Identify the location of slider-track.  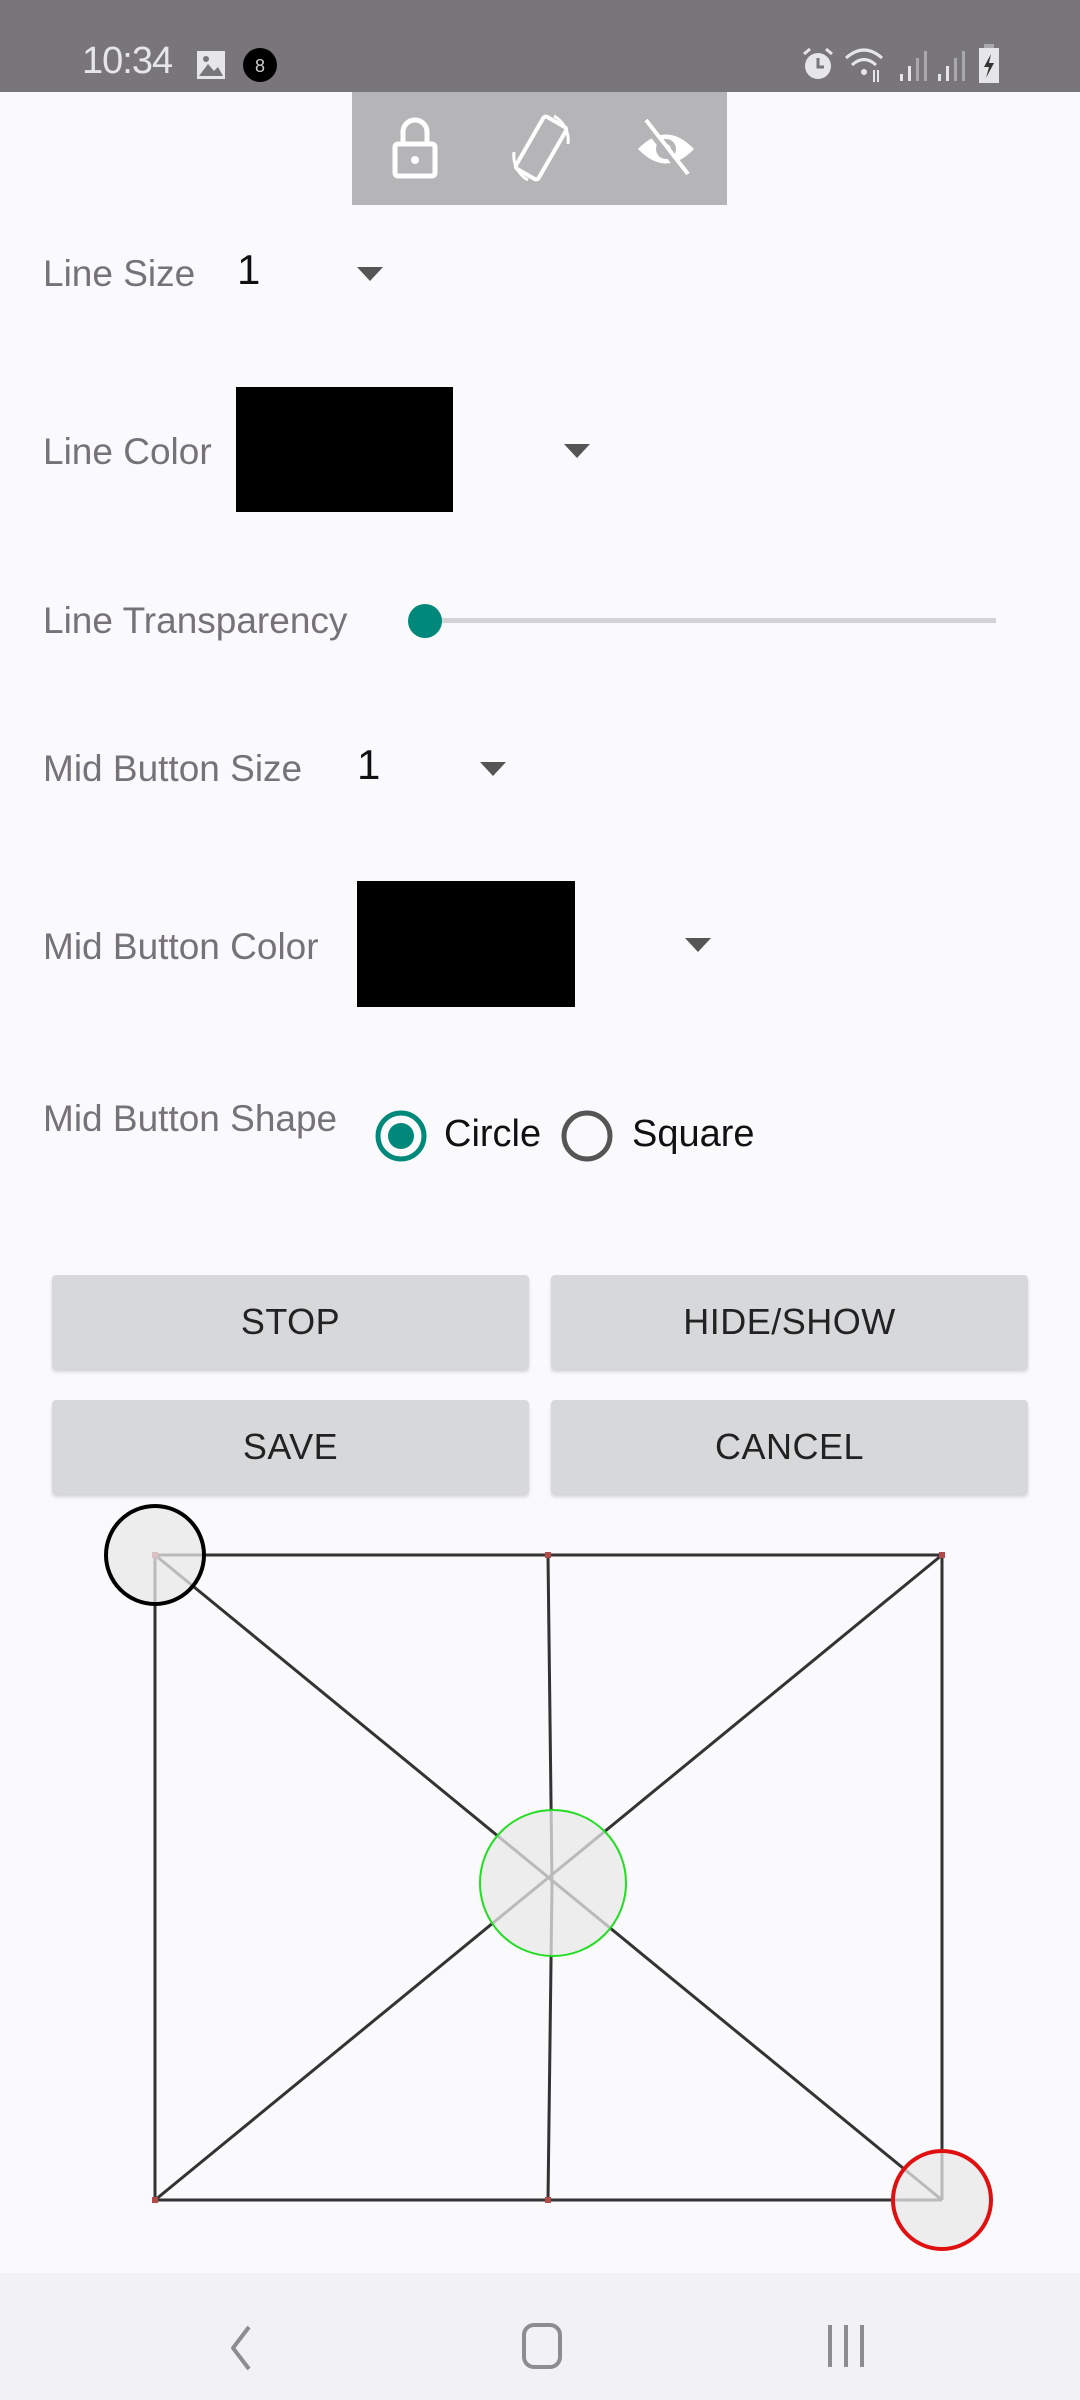
(710, 620).